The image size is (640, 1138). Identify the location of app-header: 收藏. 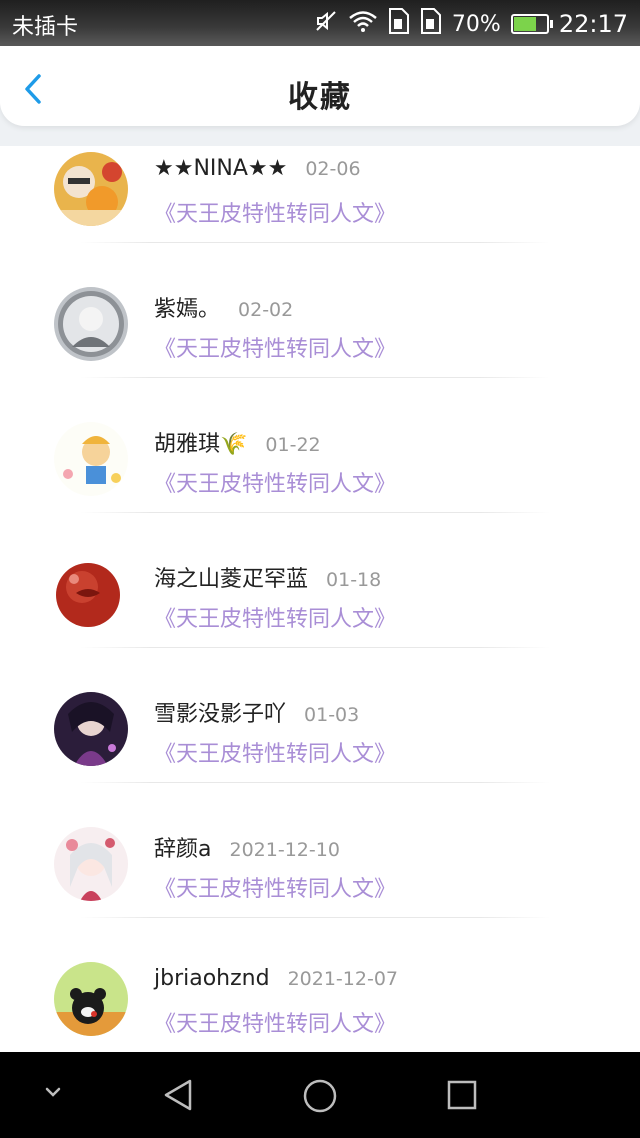
(320, 86).